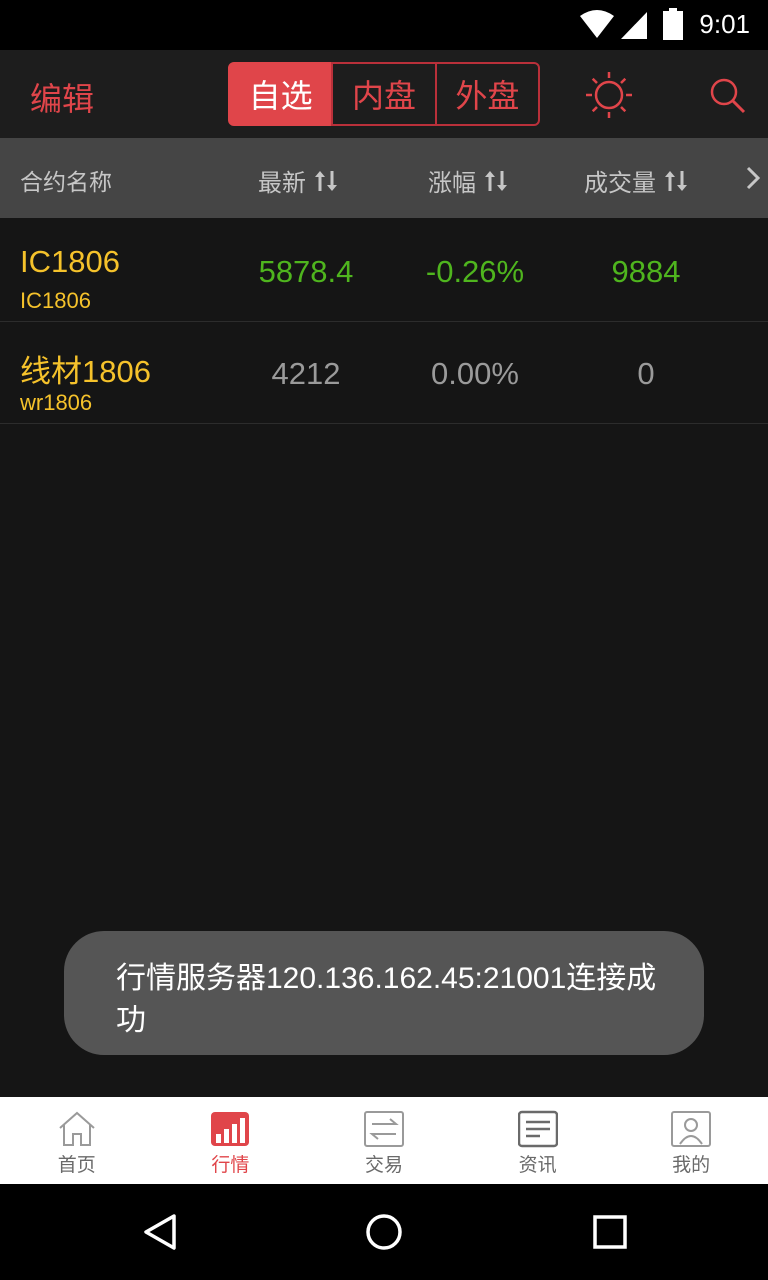 This screenshot has width=768, height=1280. Describe the element at coordinates (634, 25) in the screenshot. I see `signal-icon` at that location.